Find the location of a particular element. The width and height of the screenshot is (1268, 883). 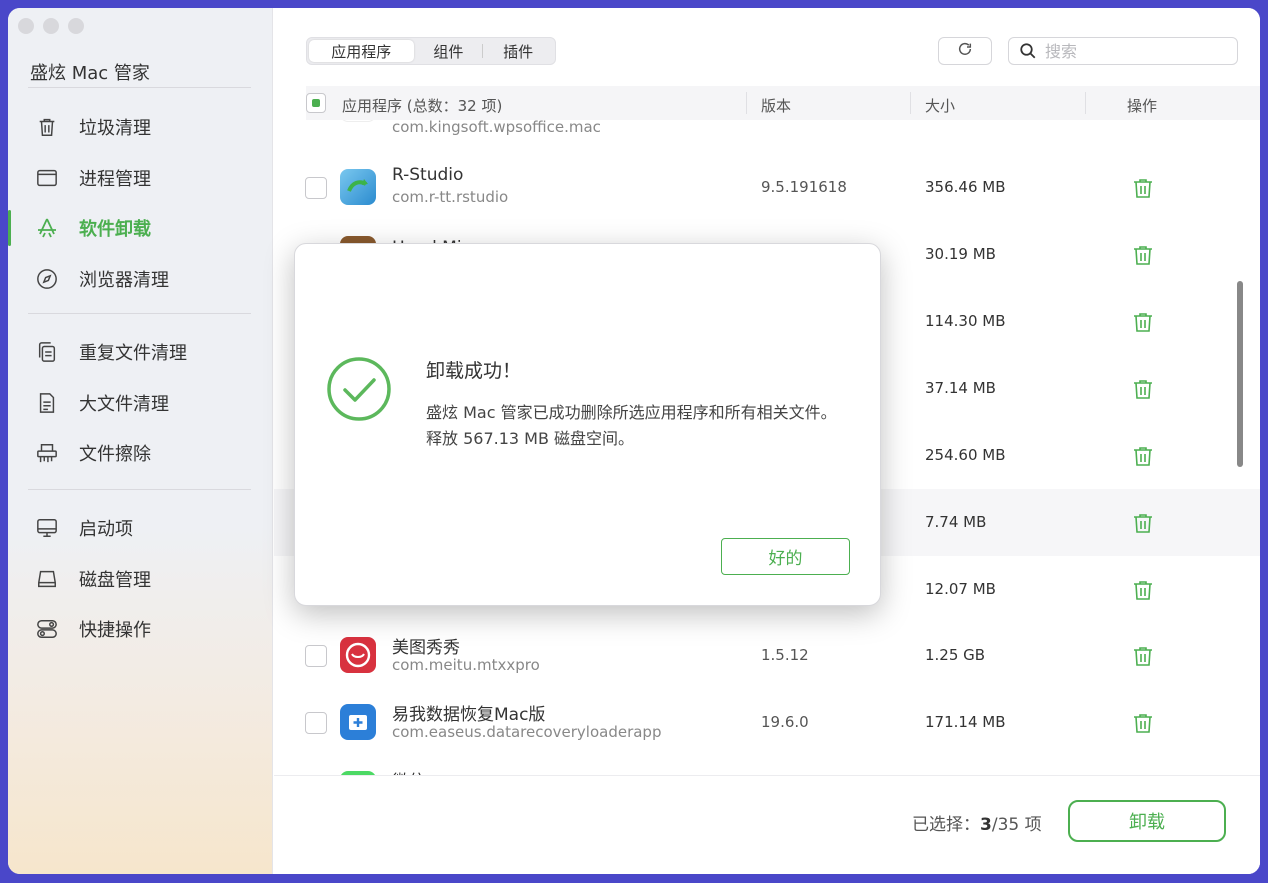

uninstall-button: 卸载 is located at coordinates (1147, 821).